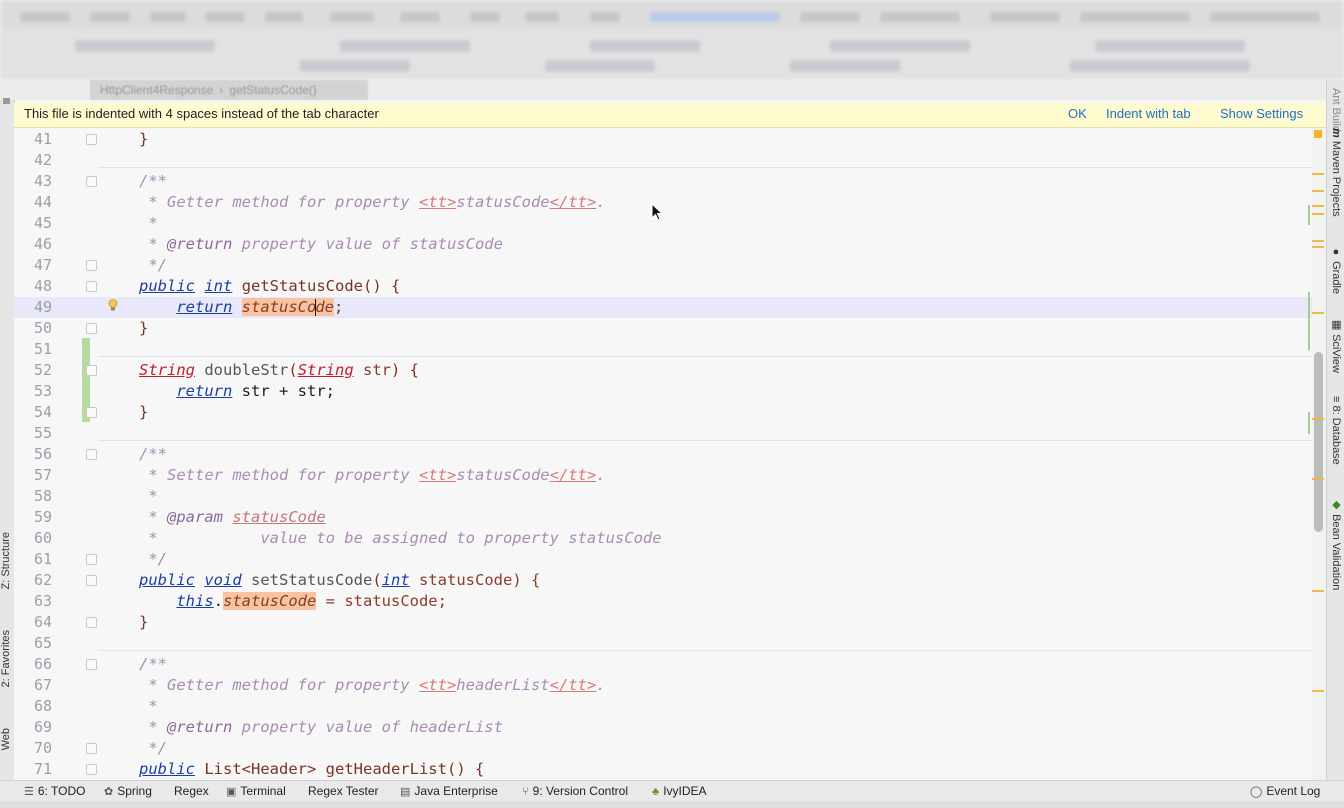 Image resolution: width=1344 pixels, height=808 pixels. I want to click on lightbulb-icon, so click(113, 305).